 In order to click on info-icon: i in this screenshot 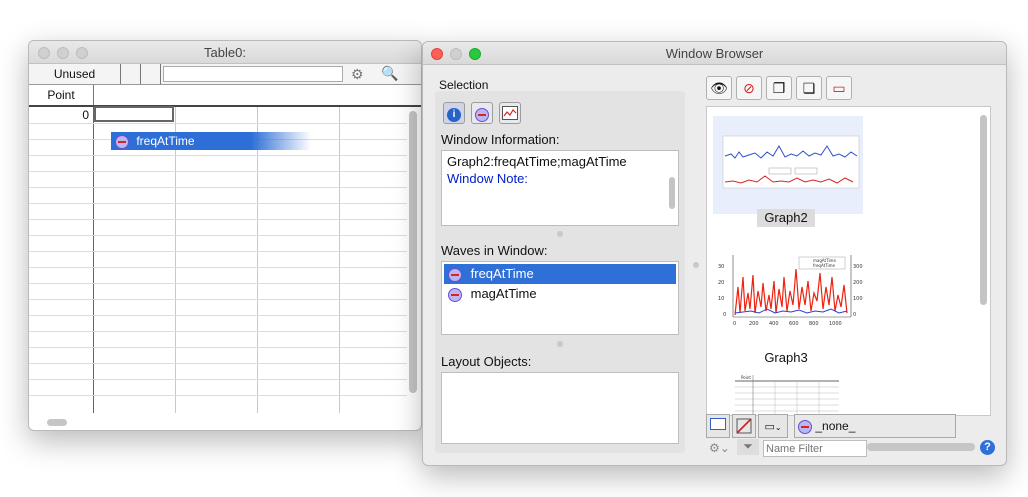, I will do `click(454, 115)`.